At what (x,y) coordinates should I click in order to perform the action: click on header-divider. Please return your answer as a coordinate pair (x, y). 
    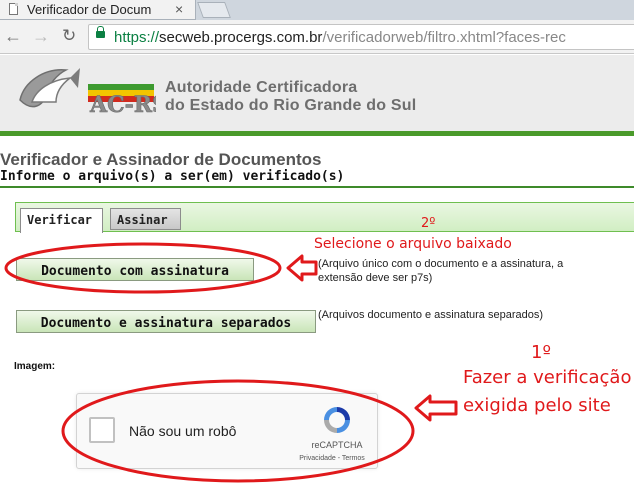
    Looking at the image, I should click on (317, 133).